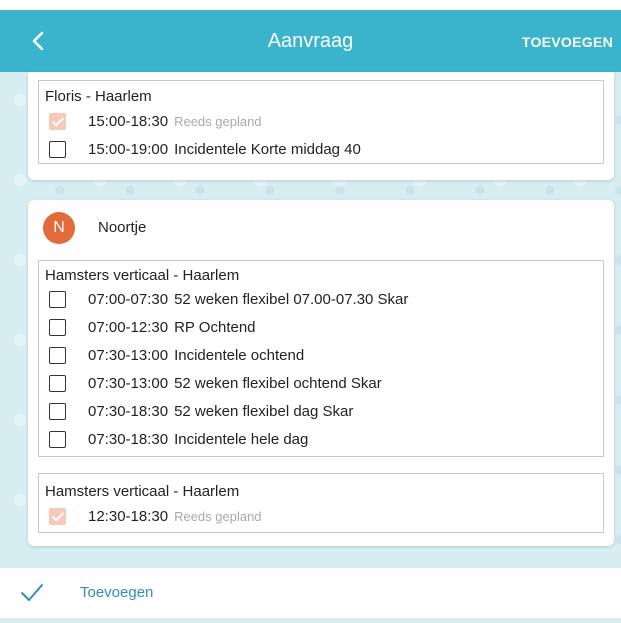 The height and width of the screenshot is (623, 621). Describe the element at coordinates (98, 96) in the screenshot. I see `location-title: Floris - Haarlem` at that location.